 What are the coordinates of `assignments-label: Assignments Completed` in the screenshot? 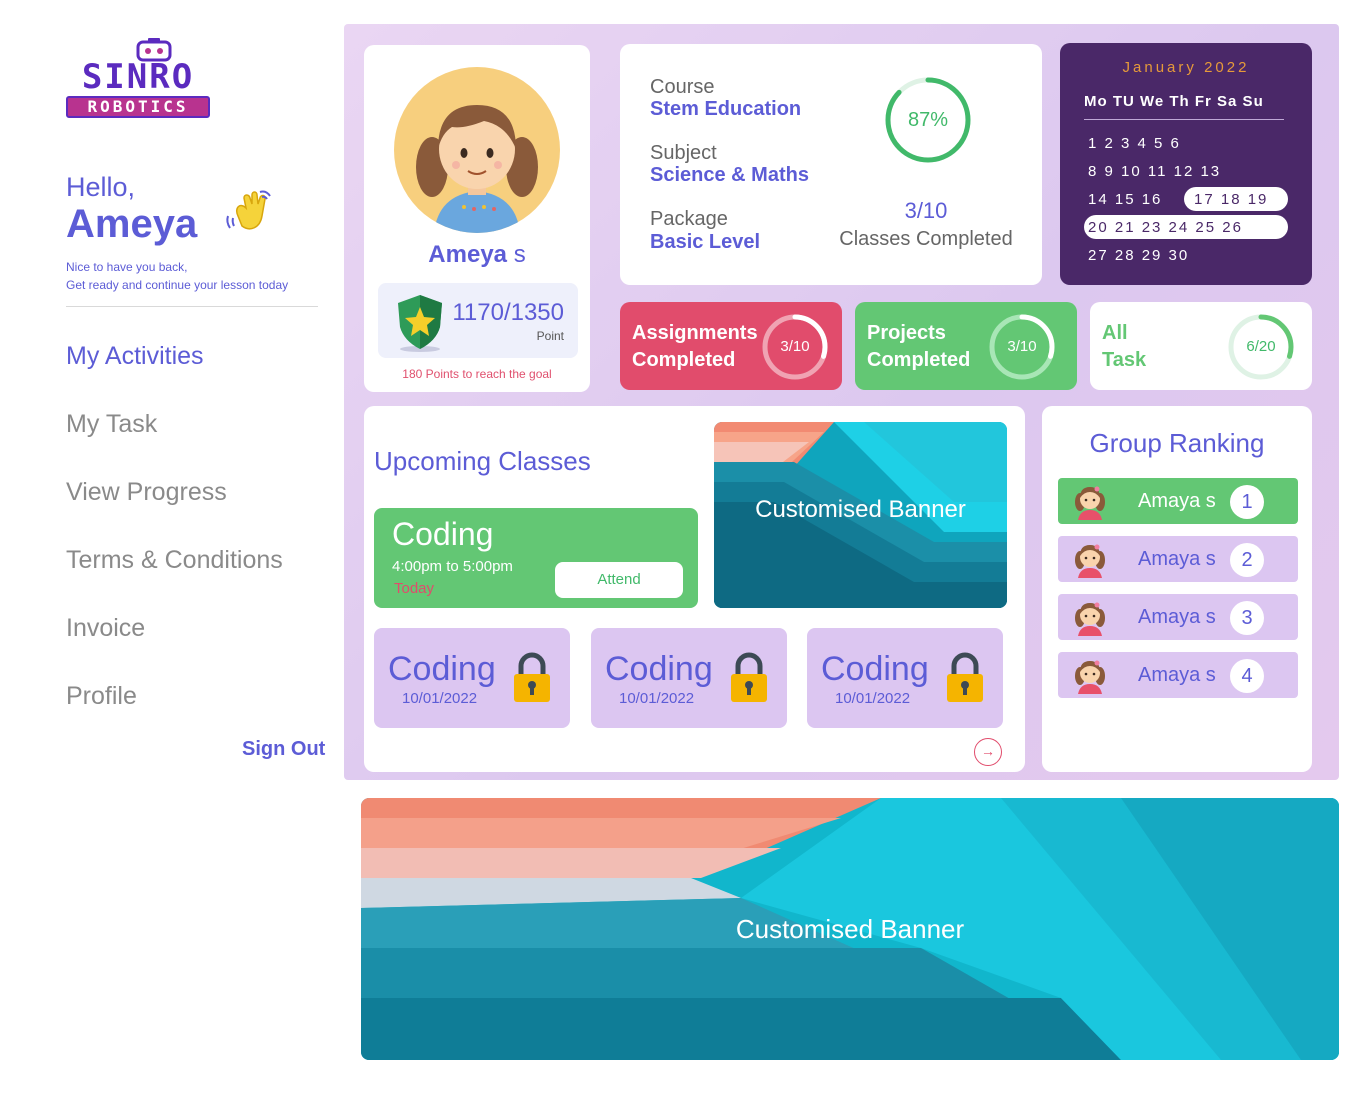 It's located at (695, 347).